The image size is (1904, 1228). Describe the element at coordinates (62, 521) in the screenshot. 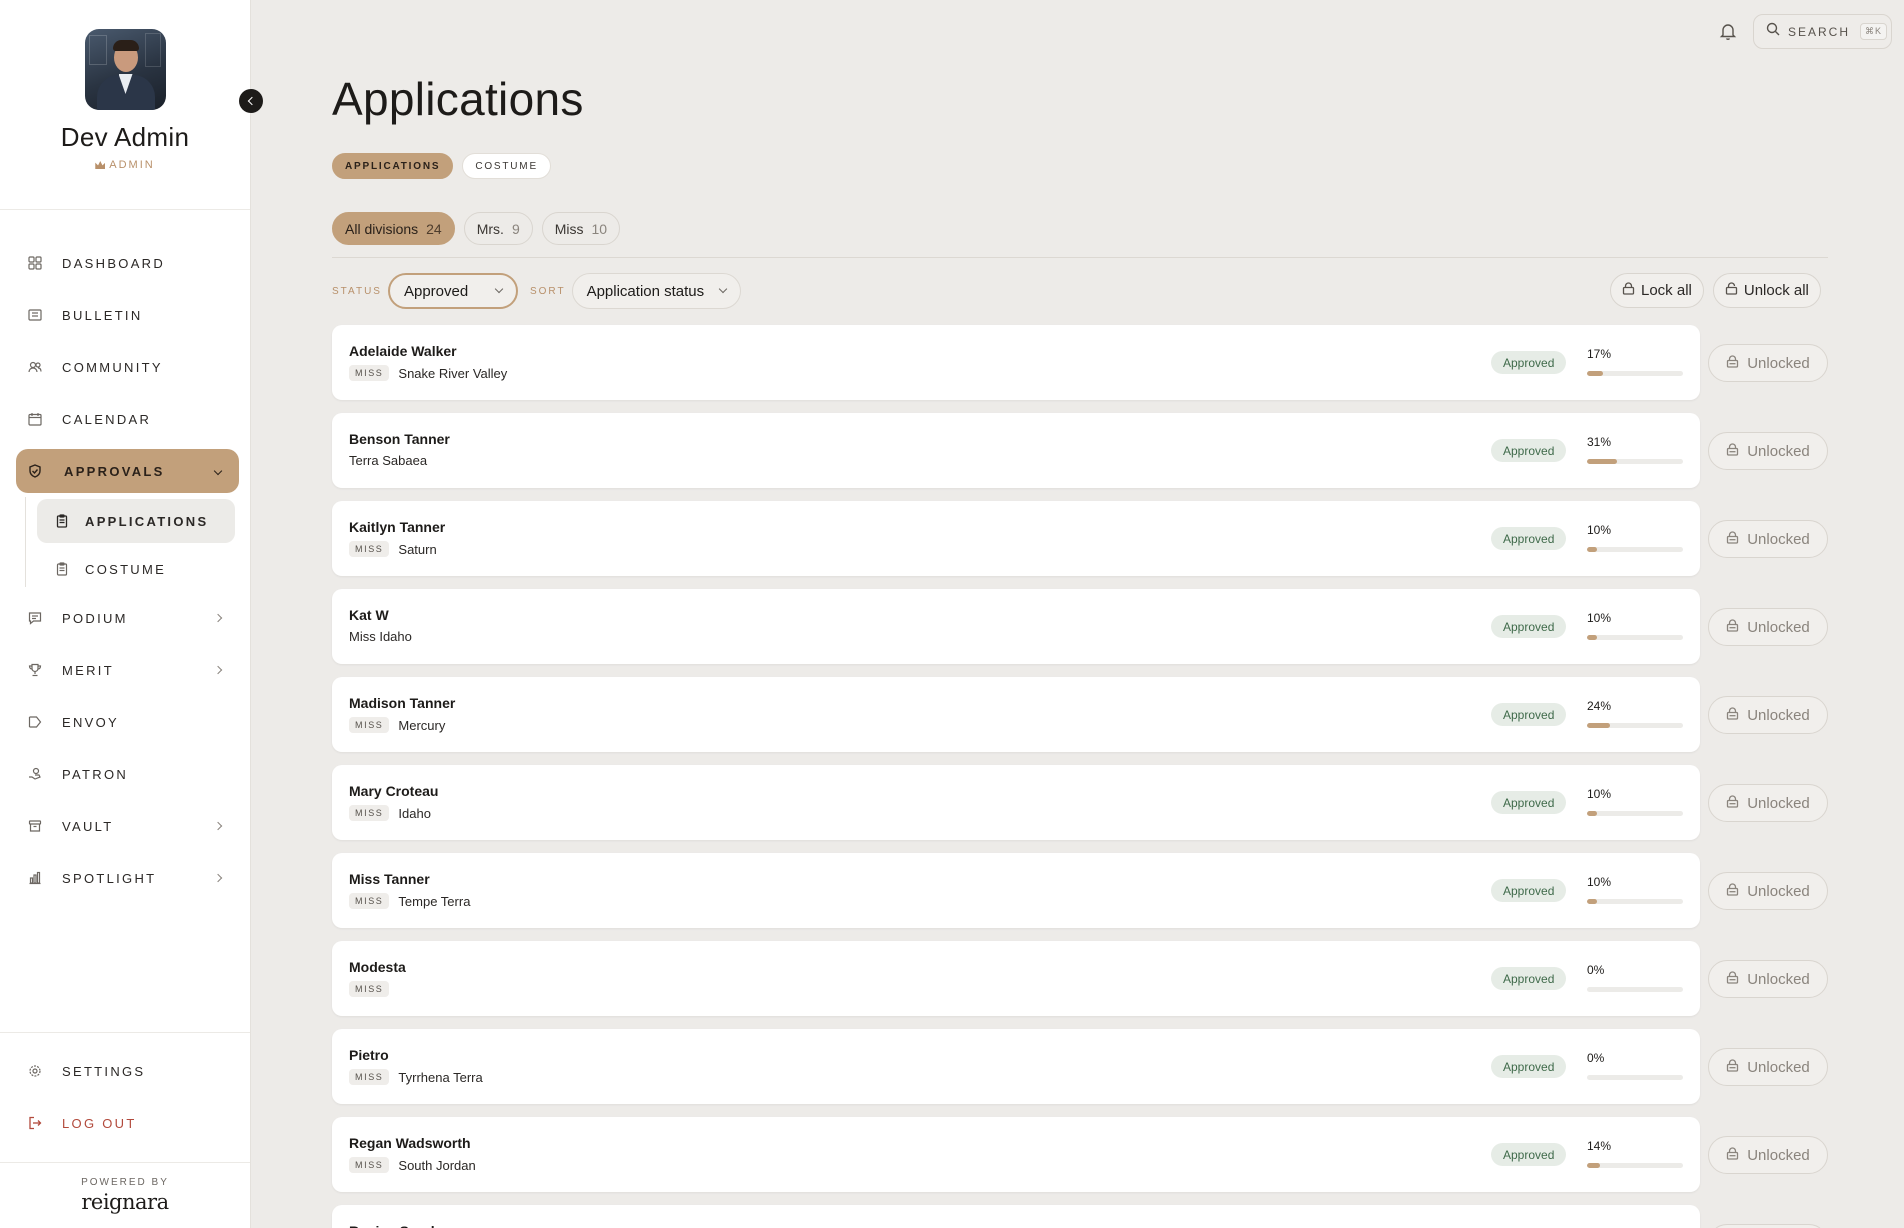

I see `clipboard-icon` at that location.